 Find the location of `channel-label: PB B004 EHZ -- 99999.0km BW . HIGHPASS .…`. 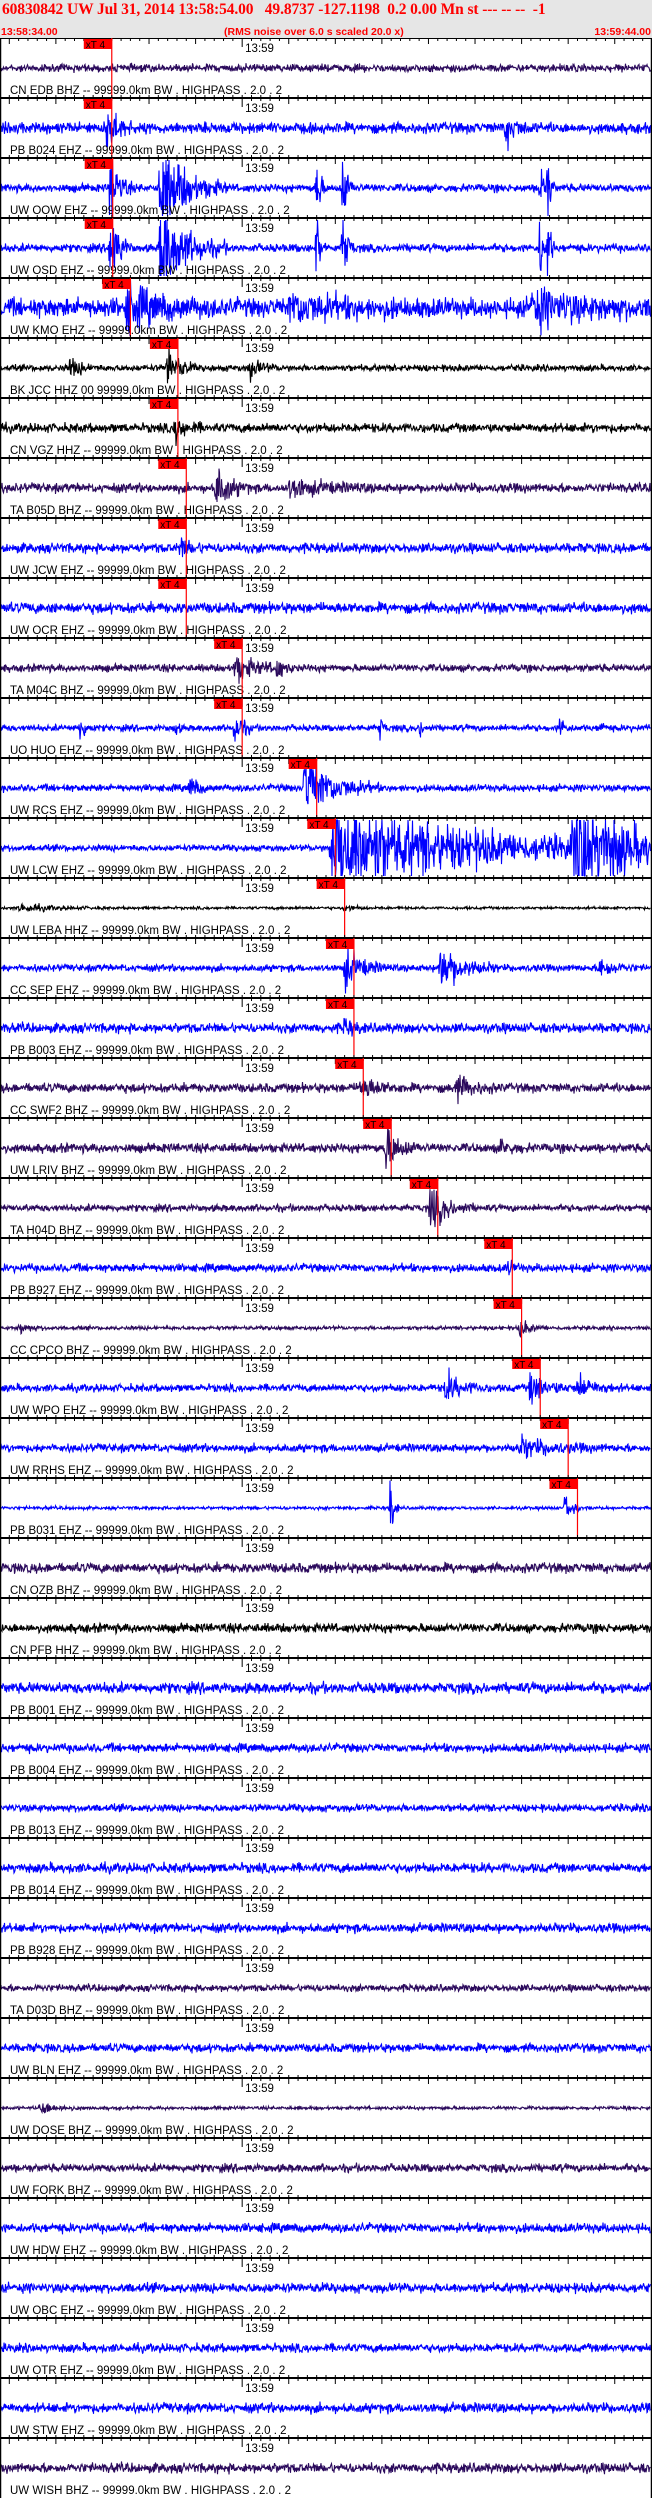

channel-label: PB B004 EHZ -- 99999.0km BW . HIGHPASS .… is located at coordinates (147, 1771).